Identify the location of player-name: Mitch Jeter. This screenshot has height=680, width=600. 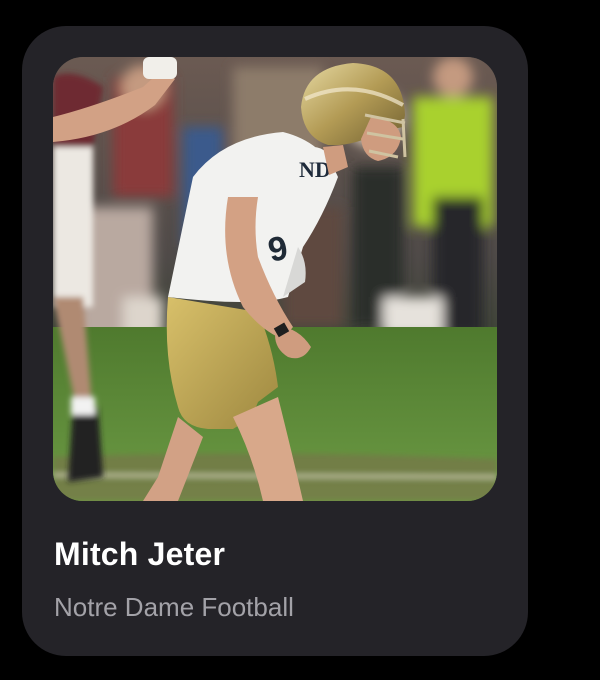
(140, 554).